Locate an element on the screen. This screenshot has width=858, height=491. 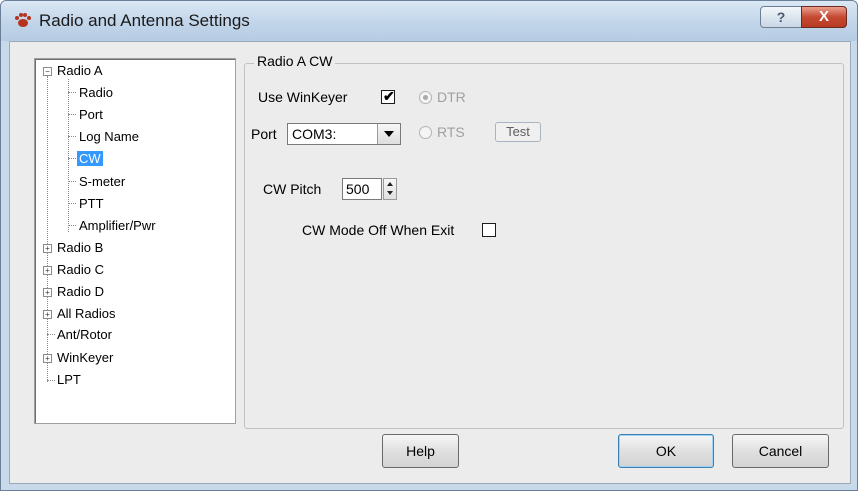
chevron-down-icon is located at coordinates (389, 134).